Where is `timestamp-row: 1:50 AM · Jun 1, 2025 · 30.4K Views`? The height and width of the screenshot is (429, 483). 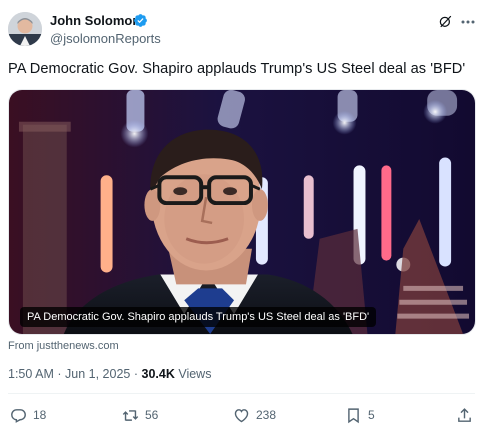 timestamp-row: 1:50 AM · Jun 1, 2025 · 30.4K Views is located at coordinates (109, 374).